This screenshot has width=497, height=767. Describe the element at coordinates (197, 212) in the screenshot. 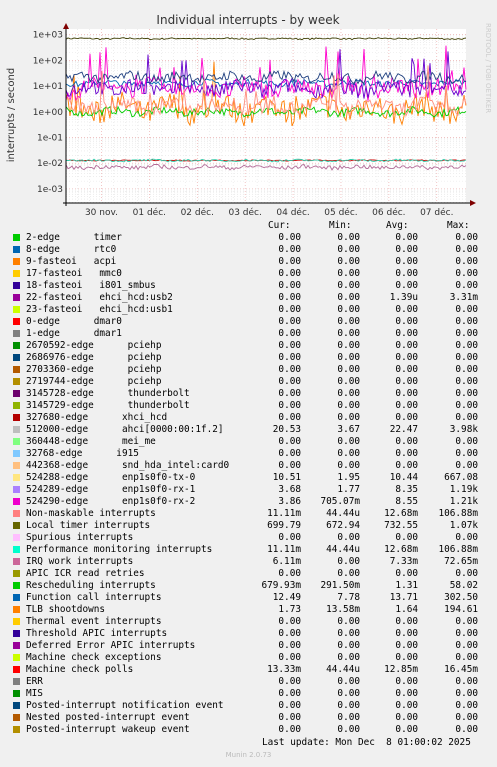

I see `x-tick-label: 02 déc.` at that location.